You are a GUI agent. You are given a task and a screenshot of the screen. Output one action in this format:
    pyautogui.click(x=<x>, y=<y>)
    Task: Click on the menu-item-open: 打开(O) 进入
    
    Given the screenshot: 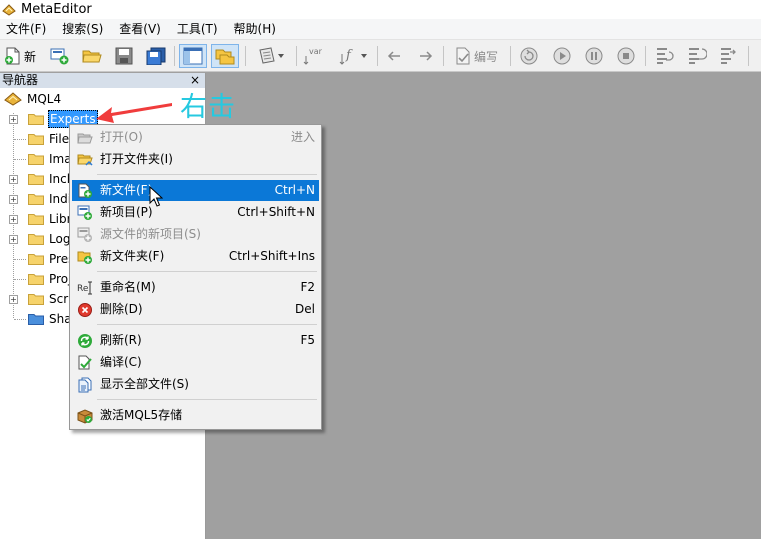 What is the action you would take?
    pyautogui.click(x=195, y=137)
    